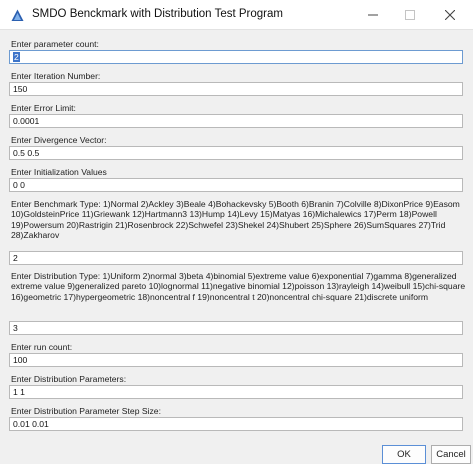 The width and height of the screenshot is (473, 464). I want to click on maximize-icon, so click(410, 14).